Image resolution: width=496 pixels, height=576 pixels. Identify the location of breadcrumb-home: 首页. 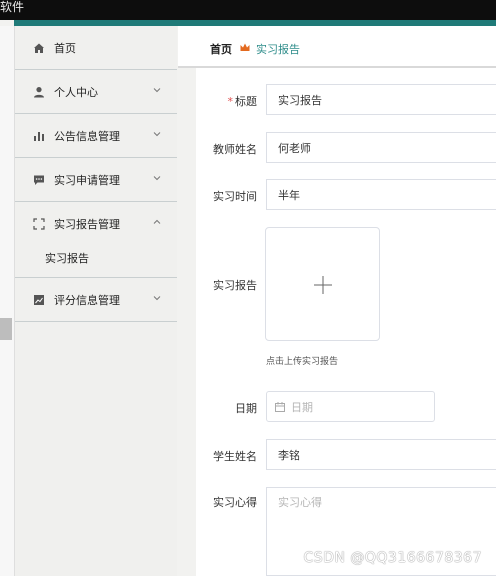
(221, 49).